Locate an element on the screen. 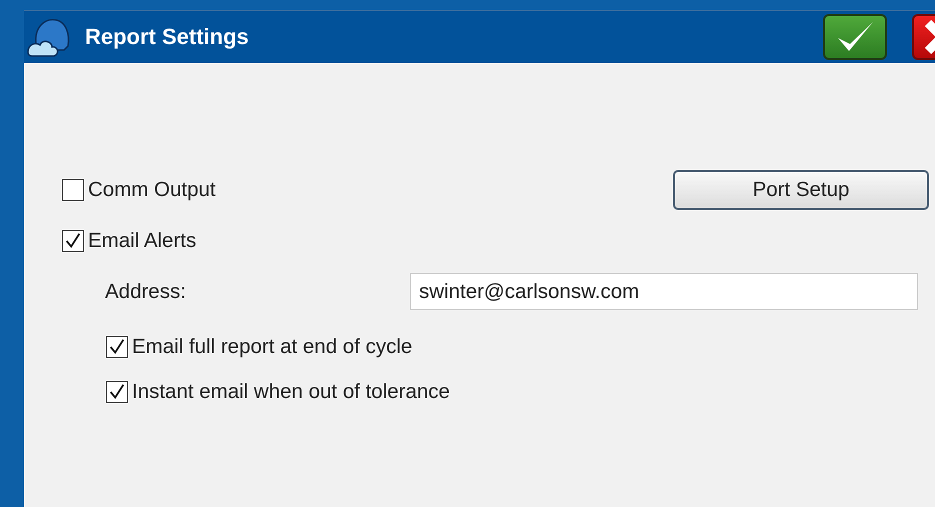  checkbox-label: Email Alerts is located at coordinates (142, 241).